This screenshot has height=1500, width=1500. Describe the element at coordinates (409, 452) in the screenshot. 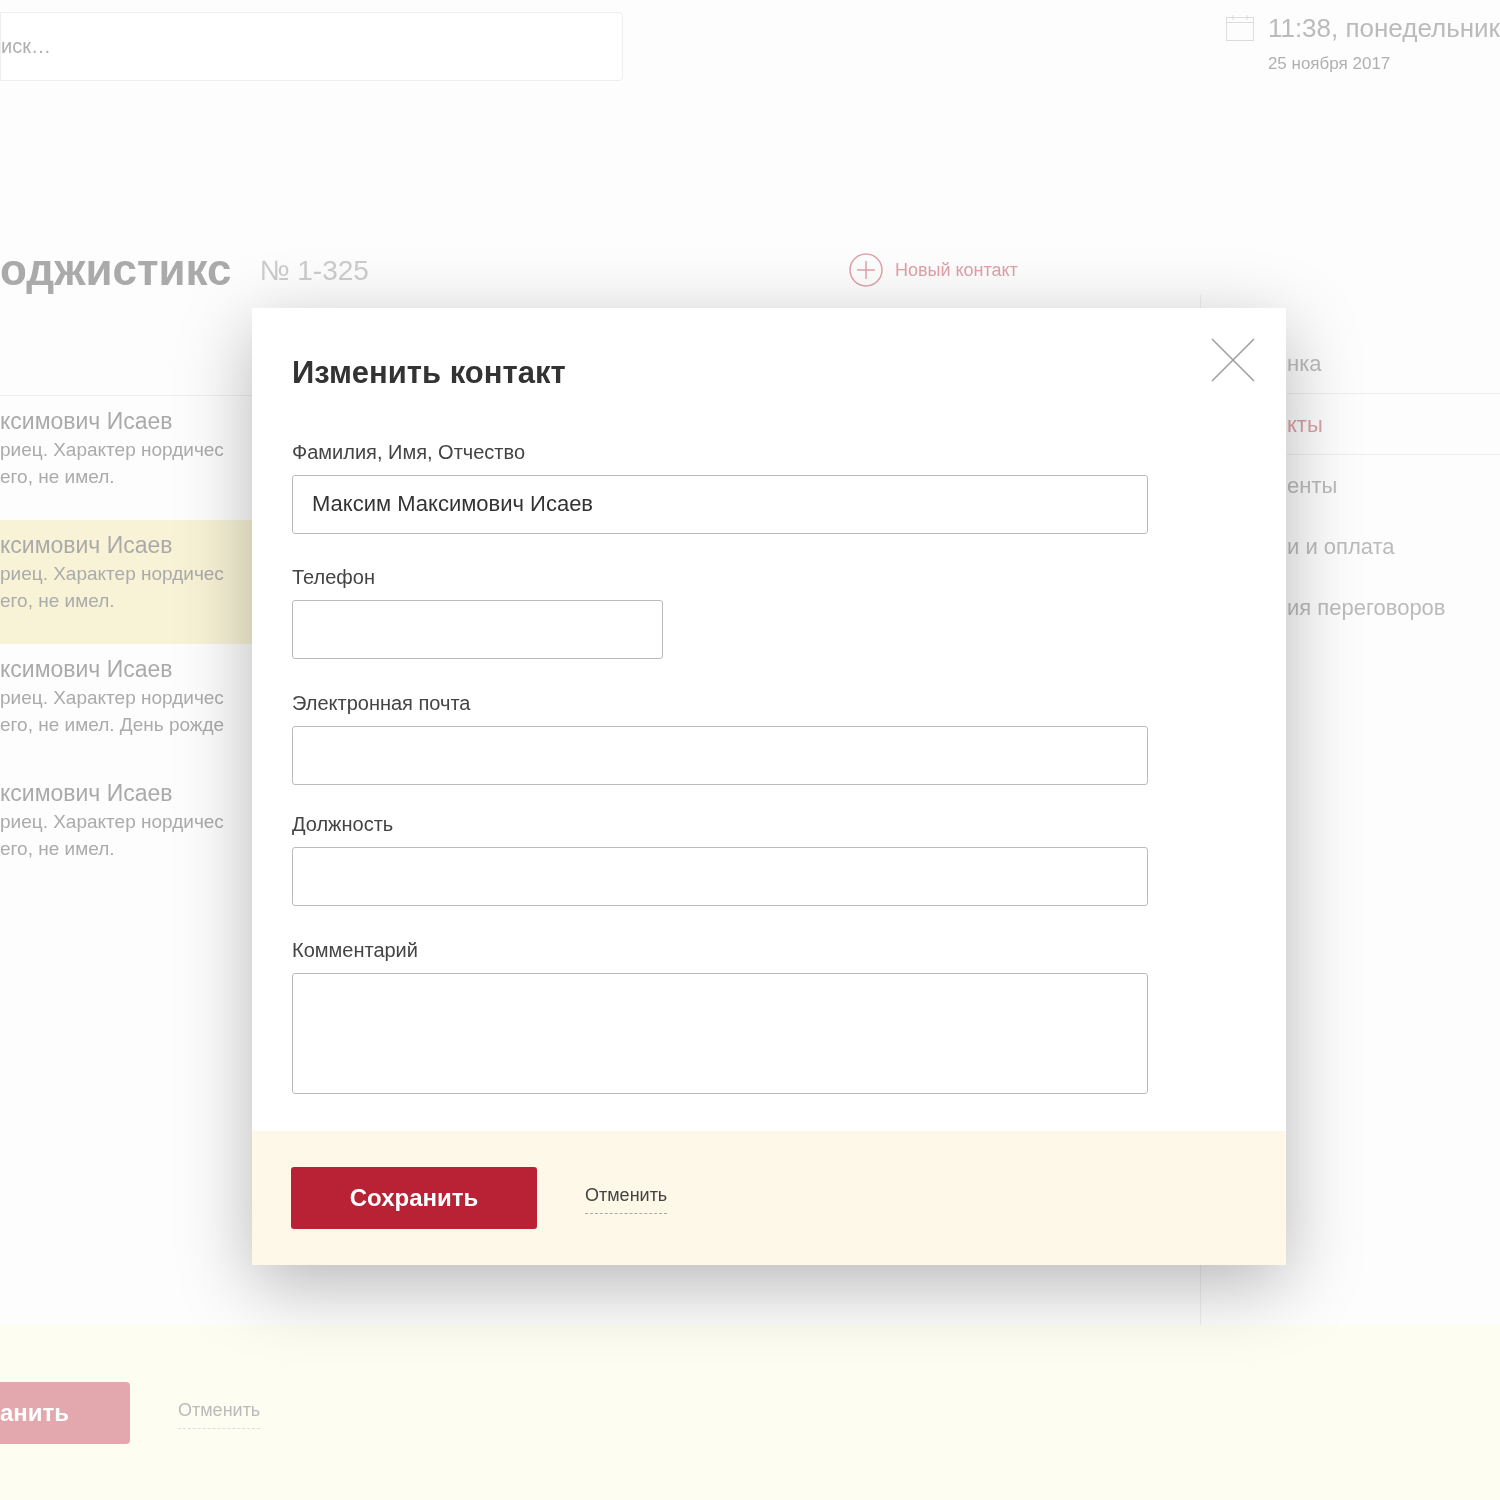

I see `field-label: Фамилия, Имя, Отчество` at that location.